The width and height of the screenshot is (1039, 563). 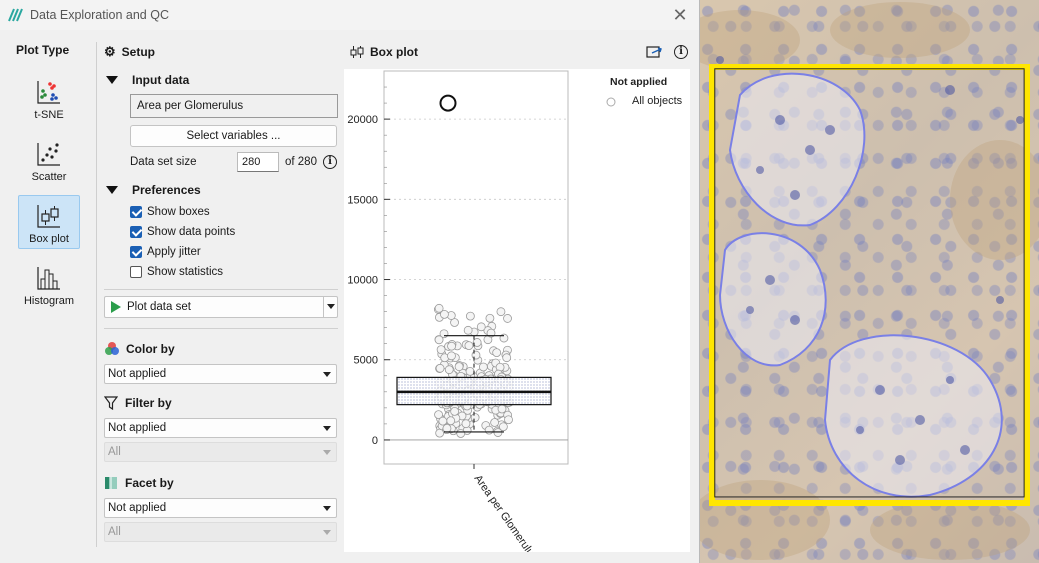 I want to click on close-icon: ✕, so click(x=680, y=15).